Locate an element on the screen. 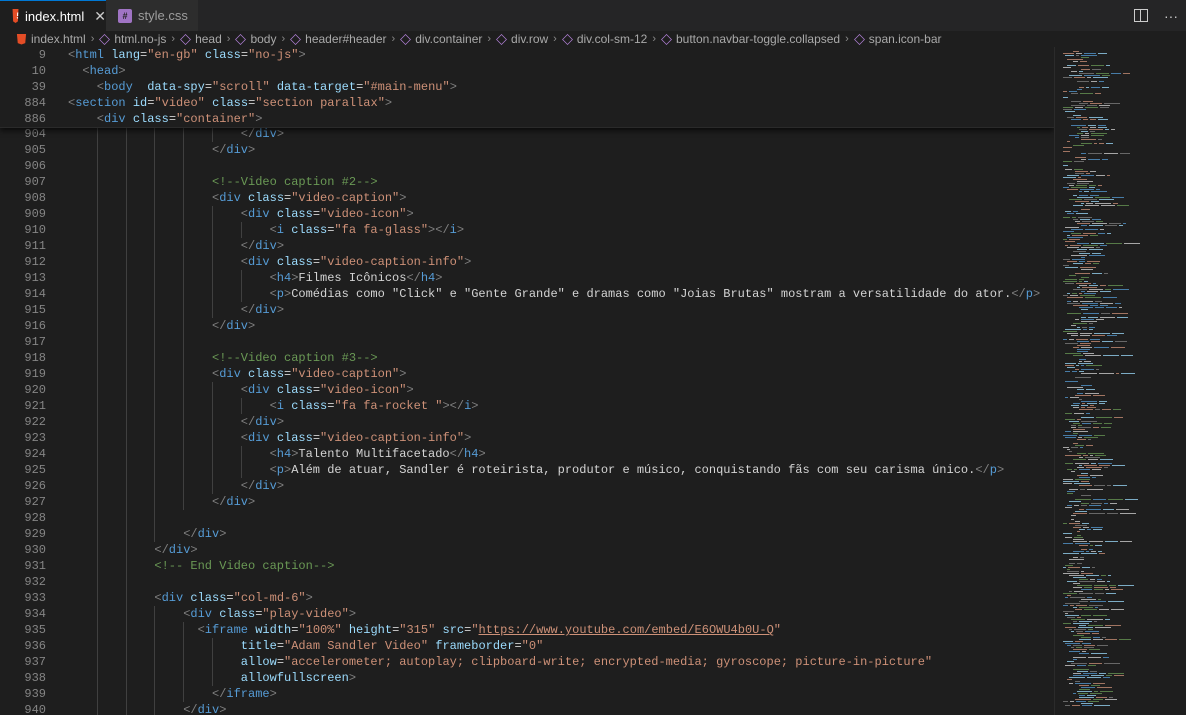 This screenshot has width=1186, height=715. code-line: 906 is located at coordinates (527, 166).